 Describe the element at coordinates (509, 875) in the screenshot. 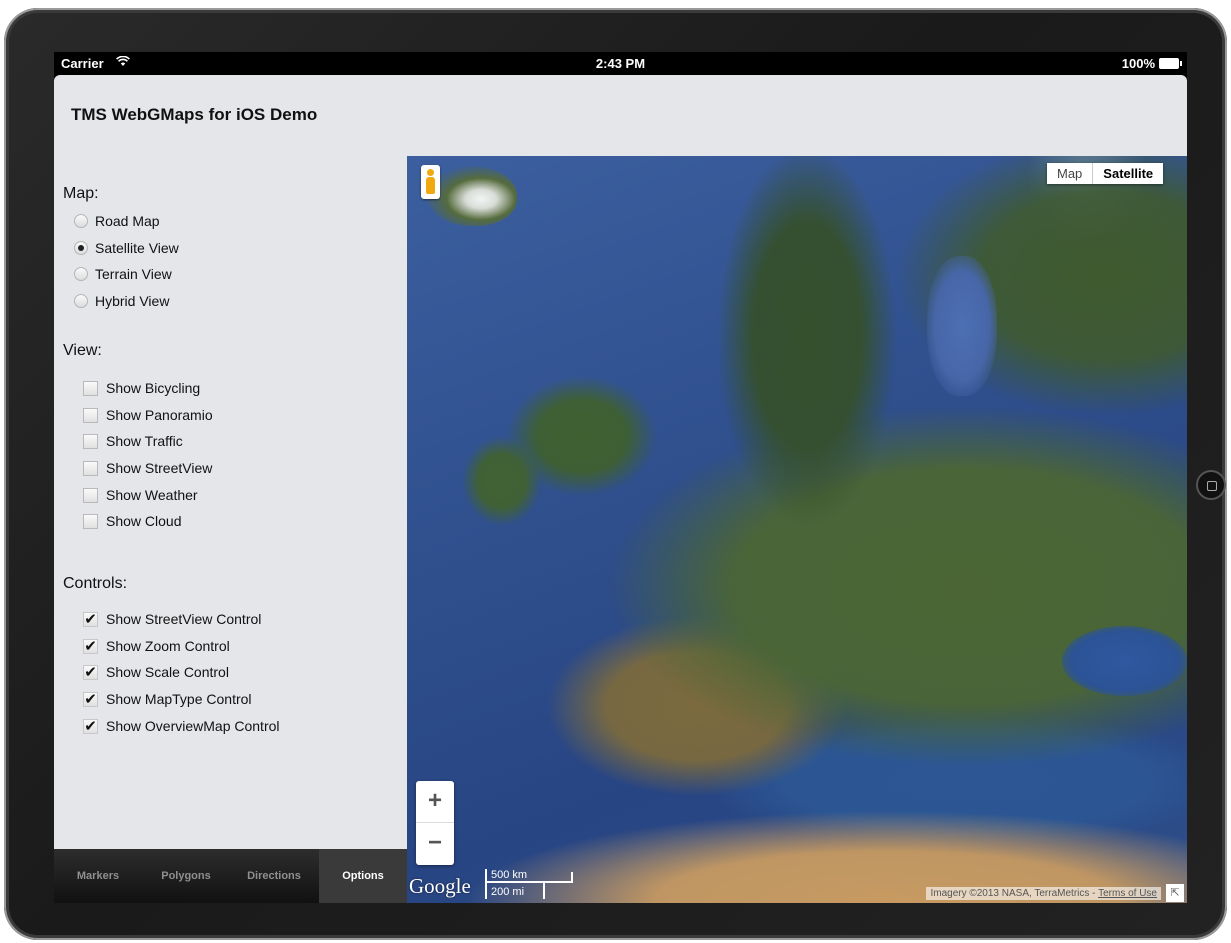

I see `scale-km-label: 500 km` at that location.